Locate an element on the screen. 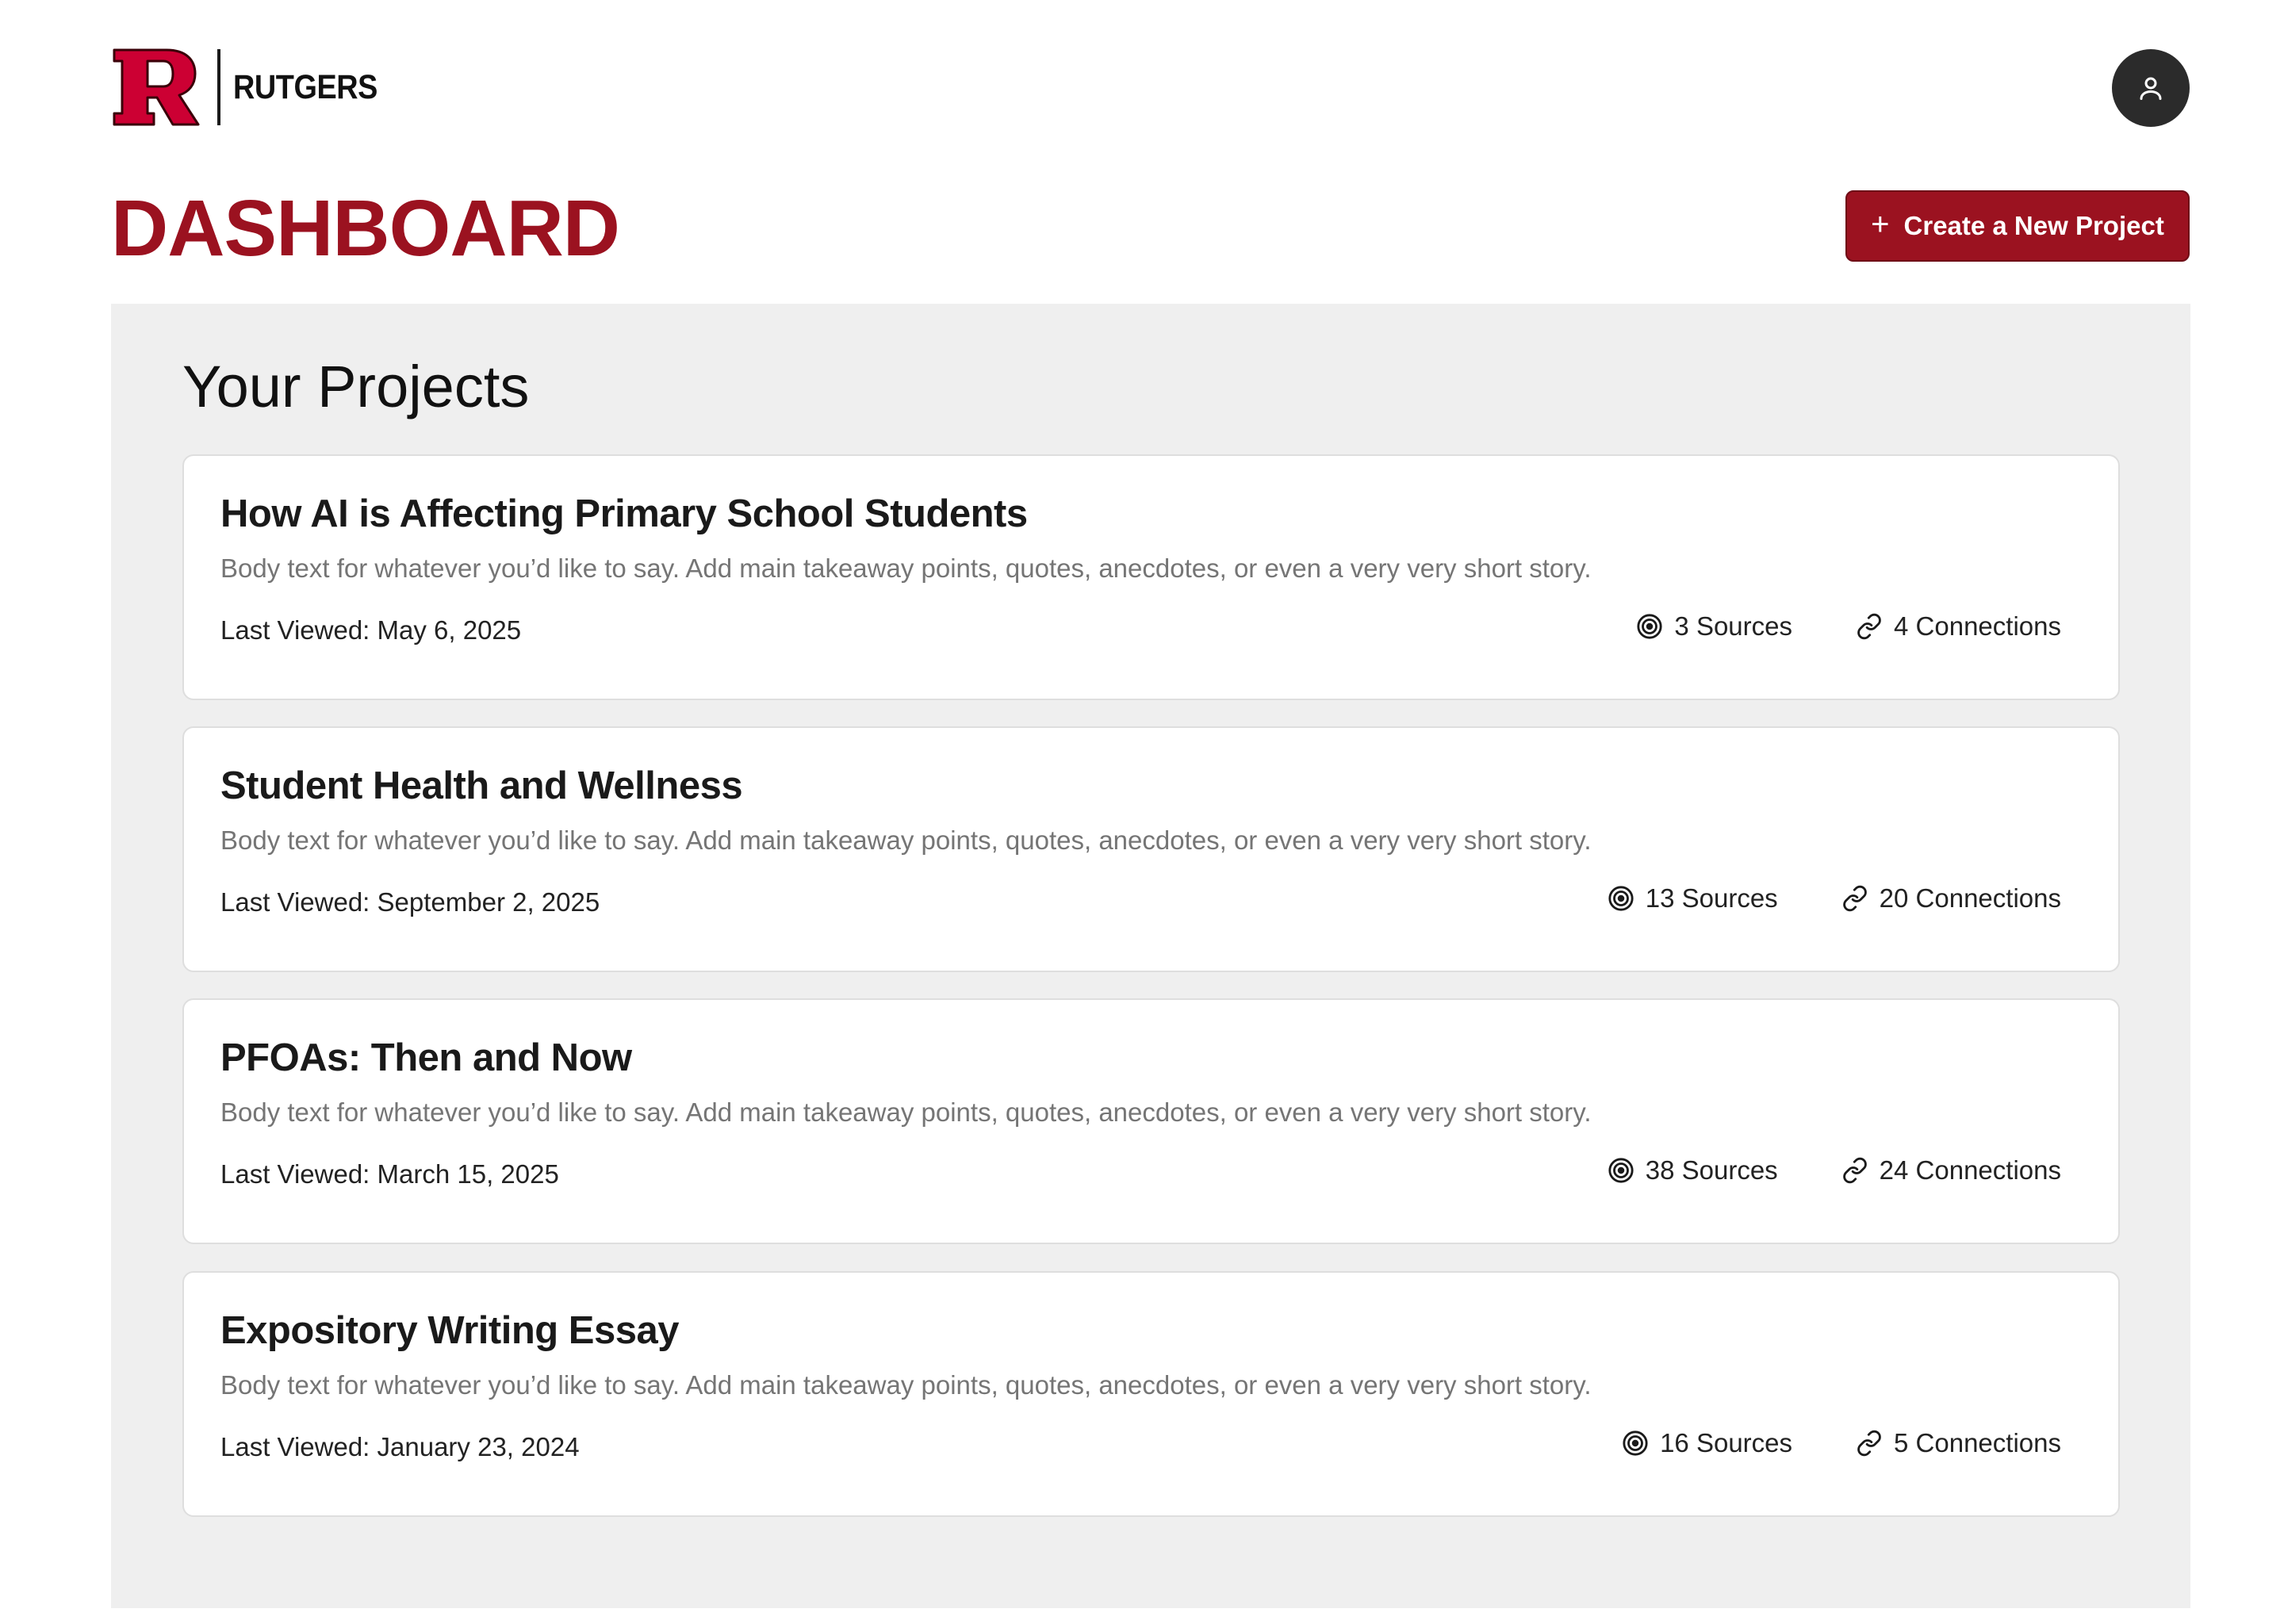 Image resolution: width=2284 pixels, height=1624 pixels. project-stats: 38 Sources 24 Connections is located at coordinates (1834, 1170).